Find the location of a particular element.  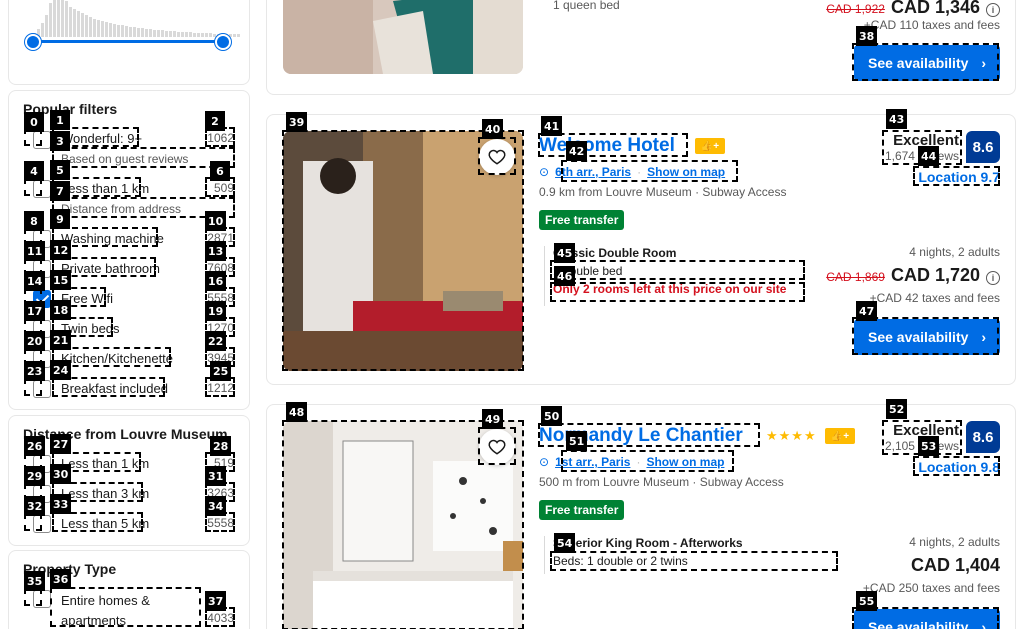

hotel-name-welcome: Welcome Hotel is located at coordinates (607, 146).